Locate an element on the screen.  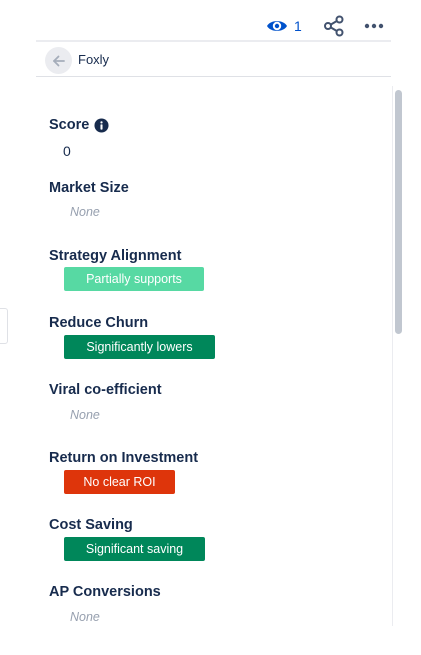
more-icon is located at coordinates (374, 26).